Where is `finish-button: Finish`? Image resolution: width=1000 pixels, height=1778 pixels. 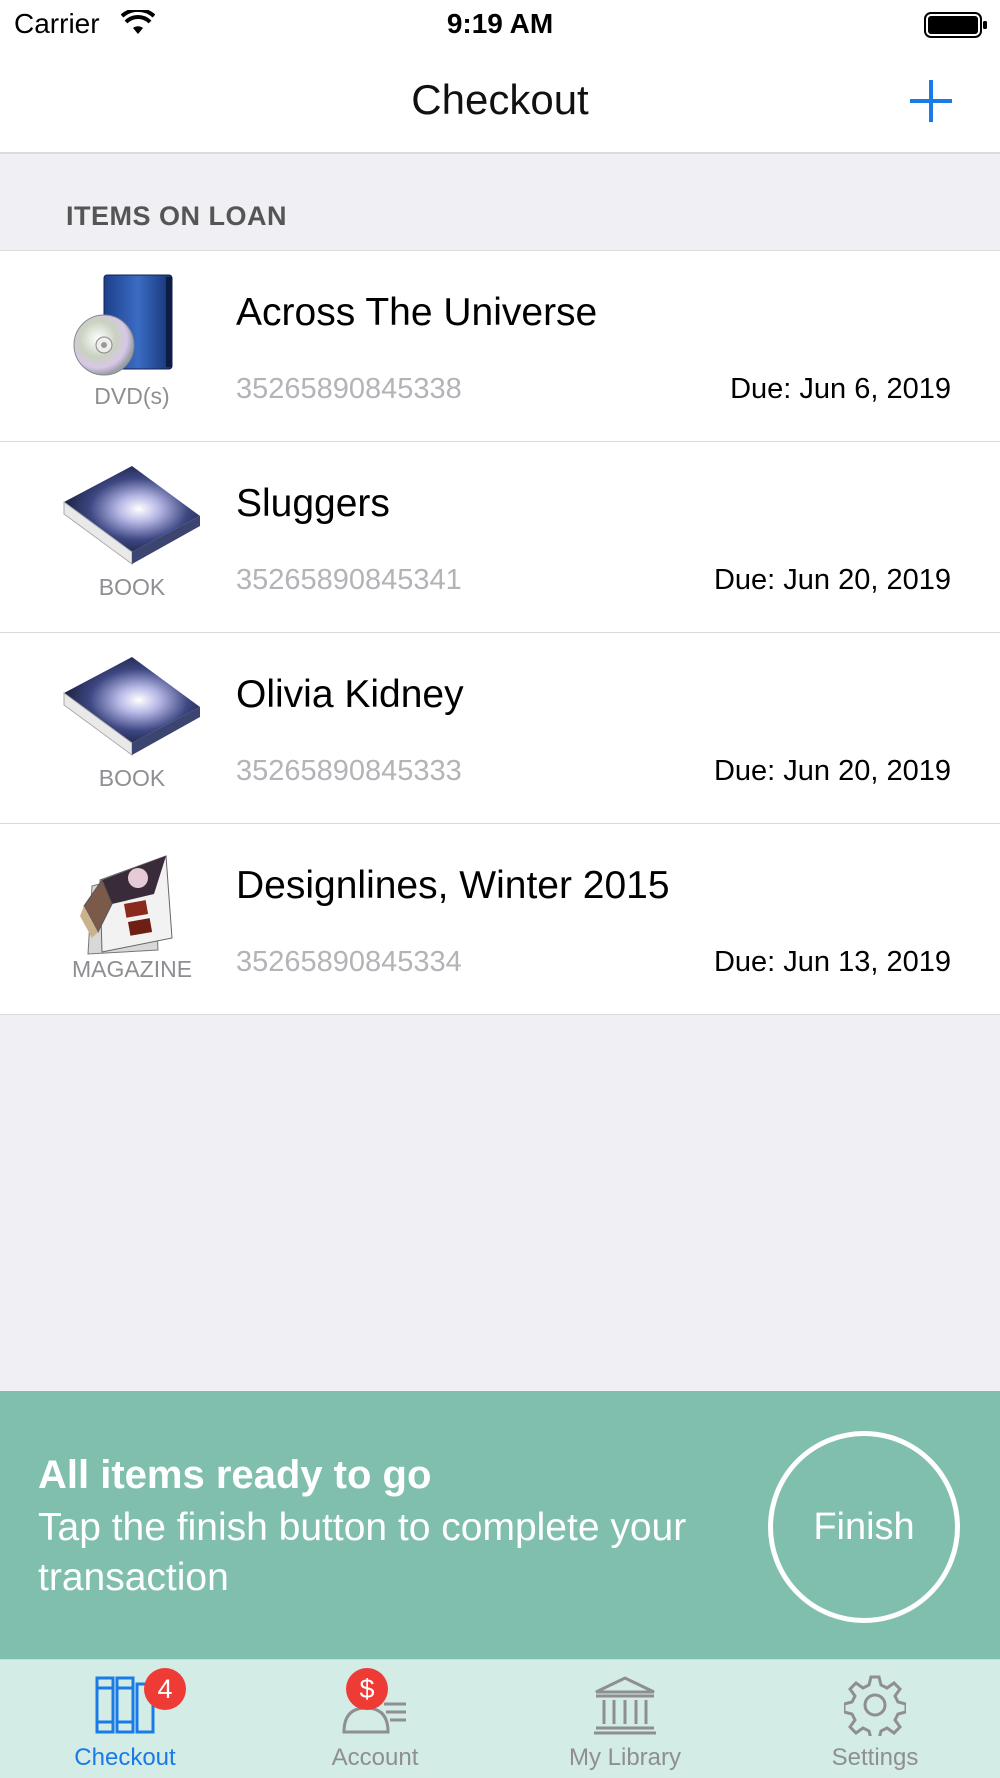
finish-button: Finish is located at coordinates (864, 1527).